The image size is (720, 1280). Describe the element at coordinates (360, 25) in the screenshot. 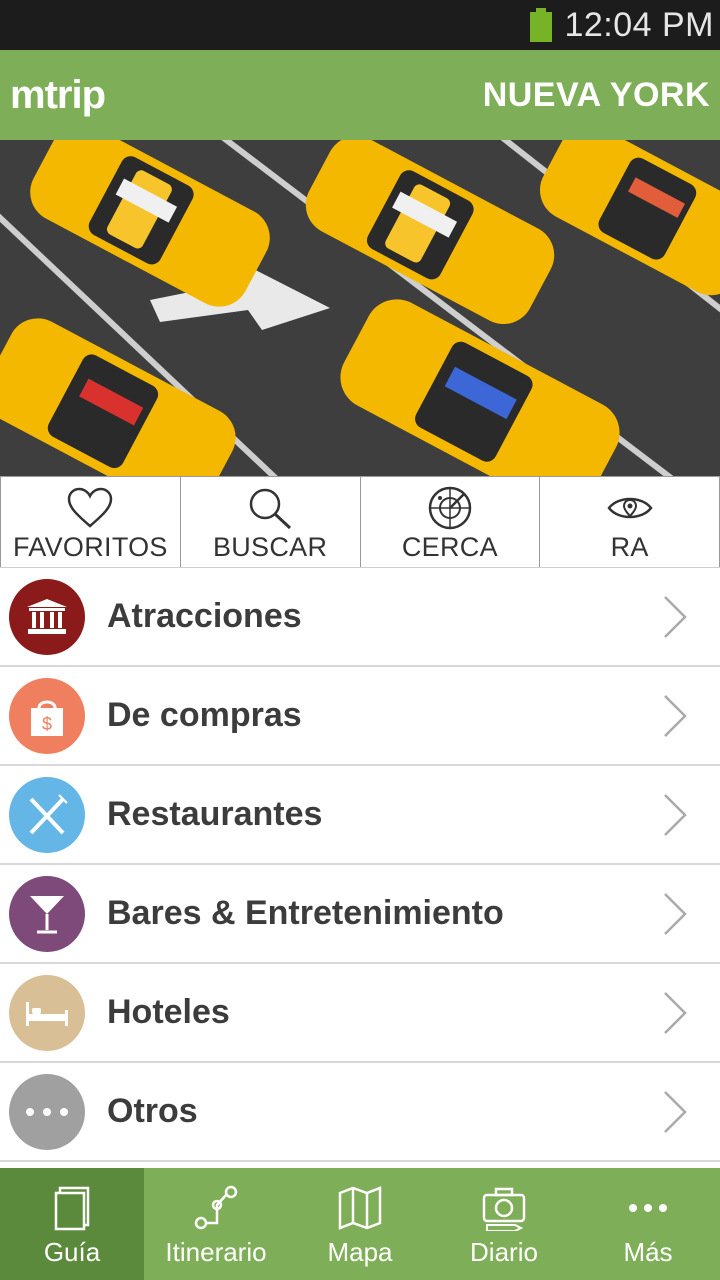

I see `status-bar: 12:04 PM` at that location.